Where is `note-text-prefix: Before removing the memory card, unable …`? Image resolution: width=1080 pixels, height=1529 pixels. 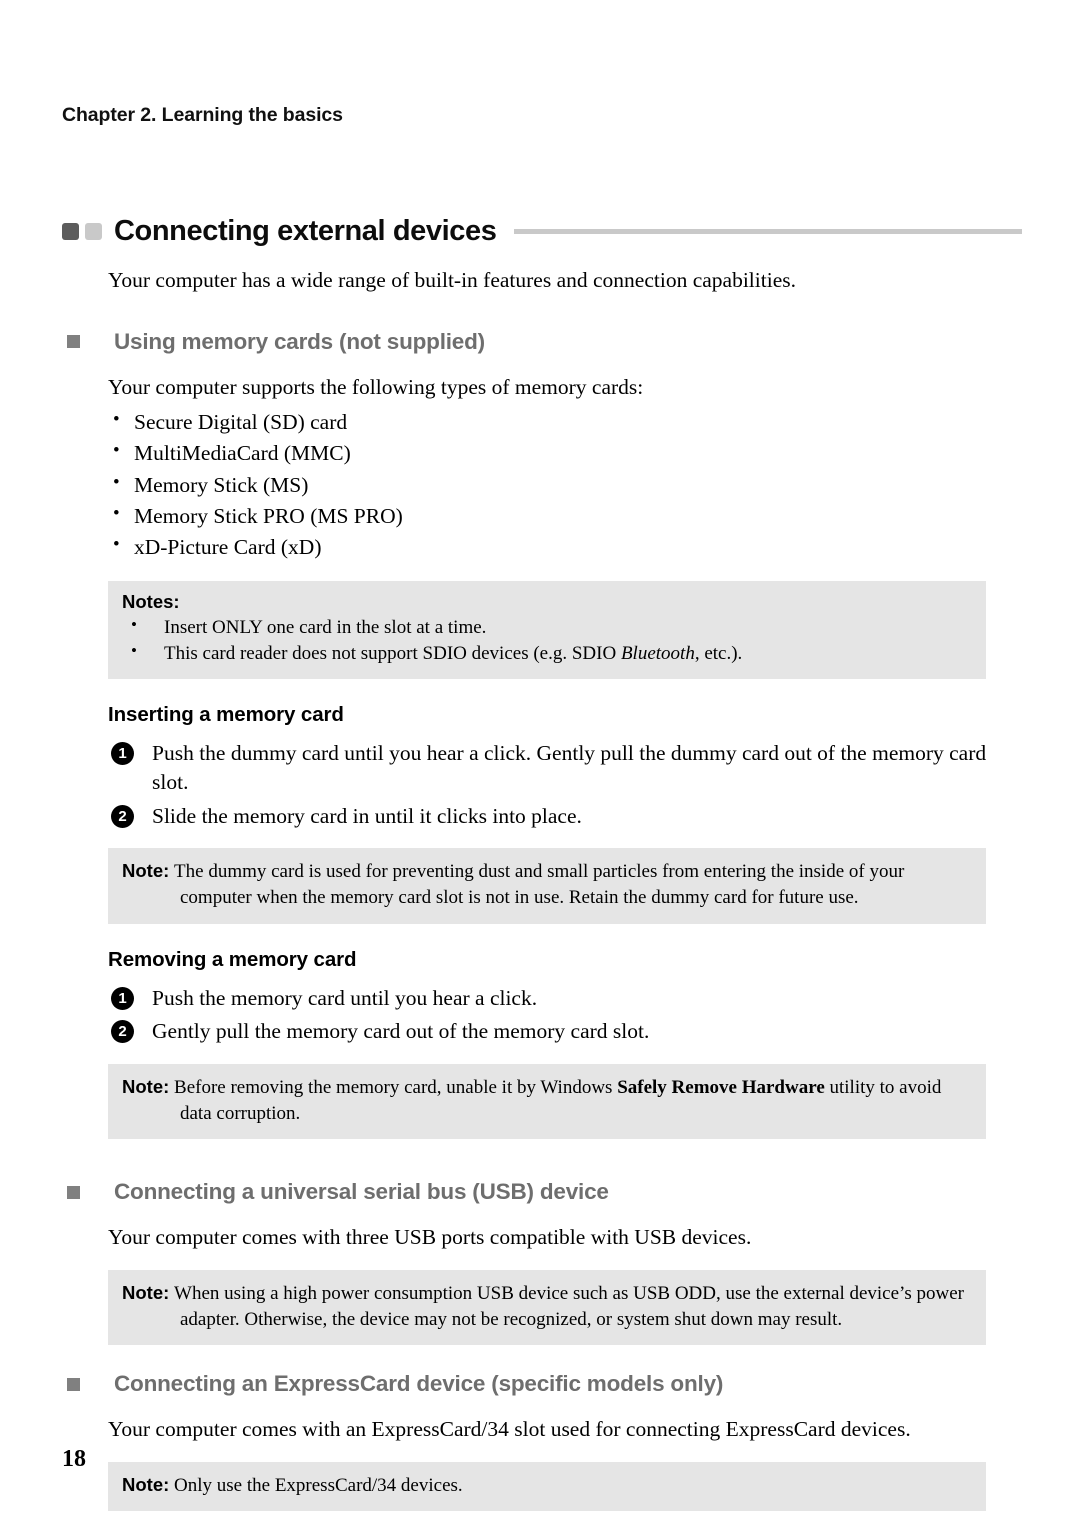 note-text-prefix: Before removing the memory card, unable … is located at coordinates (396, 1087).